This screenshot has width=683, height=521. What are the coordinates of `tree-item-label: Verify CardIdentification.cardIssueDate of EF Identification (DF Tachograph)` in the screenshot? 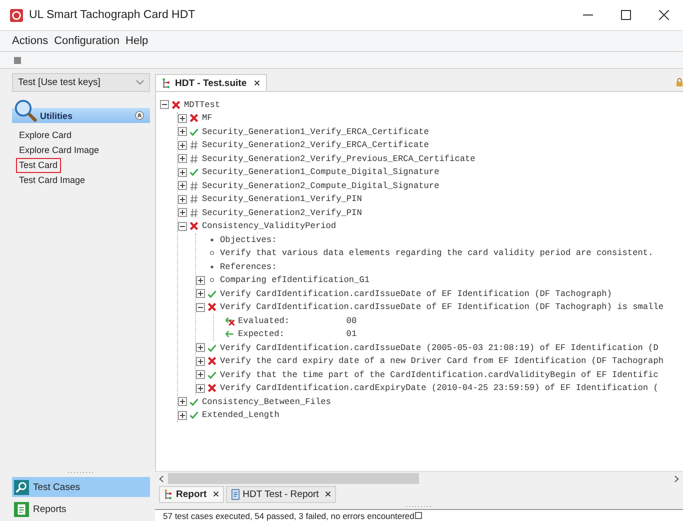 It's located at (416, 293).